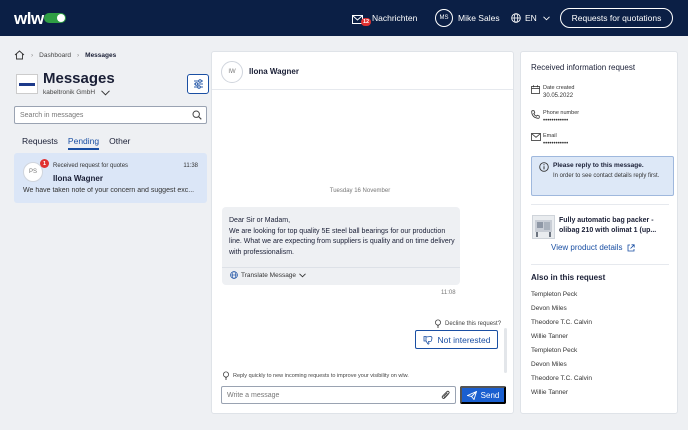  Describe the element at coordinates (91, 166) in the screenshot. I see `conversation-subtitle: Received request for quotes` at that location.